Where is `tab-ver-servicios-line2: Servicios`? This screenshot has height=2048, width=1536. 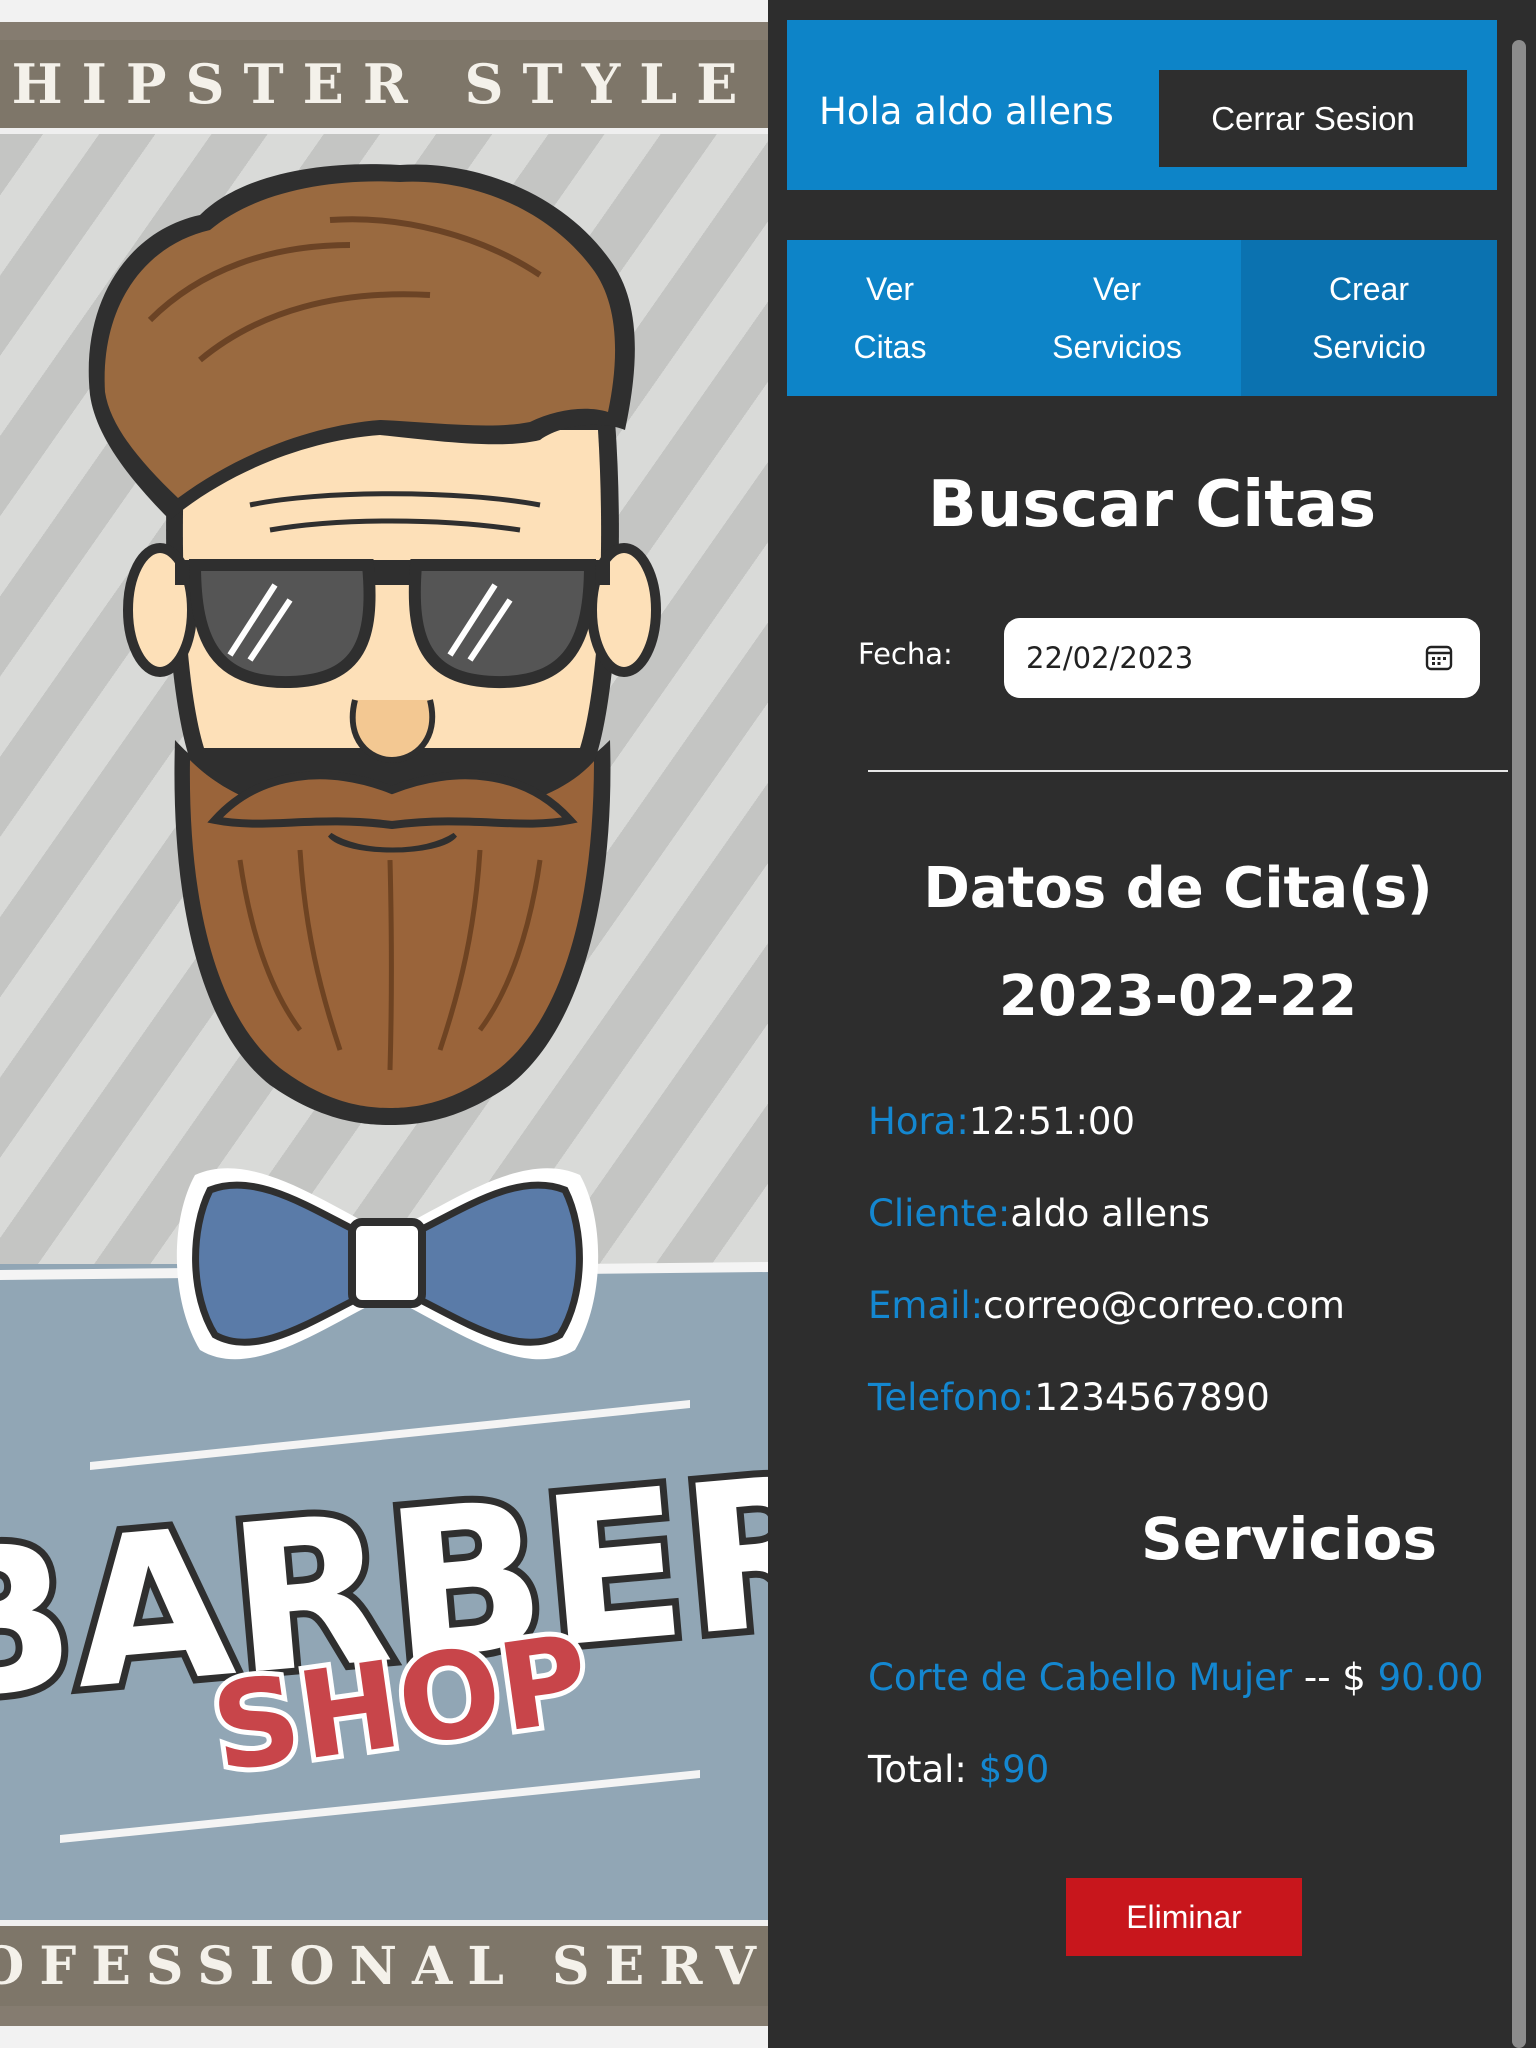
tab-ver-servicios-line2: Servicios is located at coordinates (1117, 347).